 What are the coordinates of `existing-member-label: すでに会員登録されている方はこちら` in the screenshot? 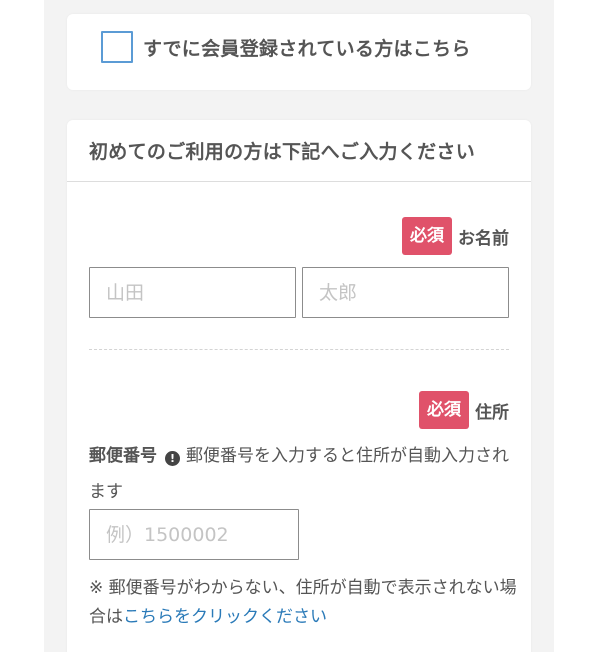 It's located at (307, 47).